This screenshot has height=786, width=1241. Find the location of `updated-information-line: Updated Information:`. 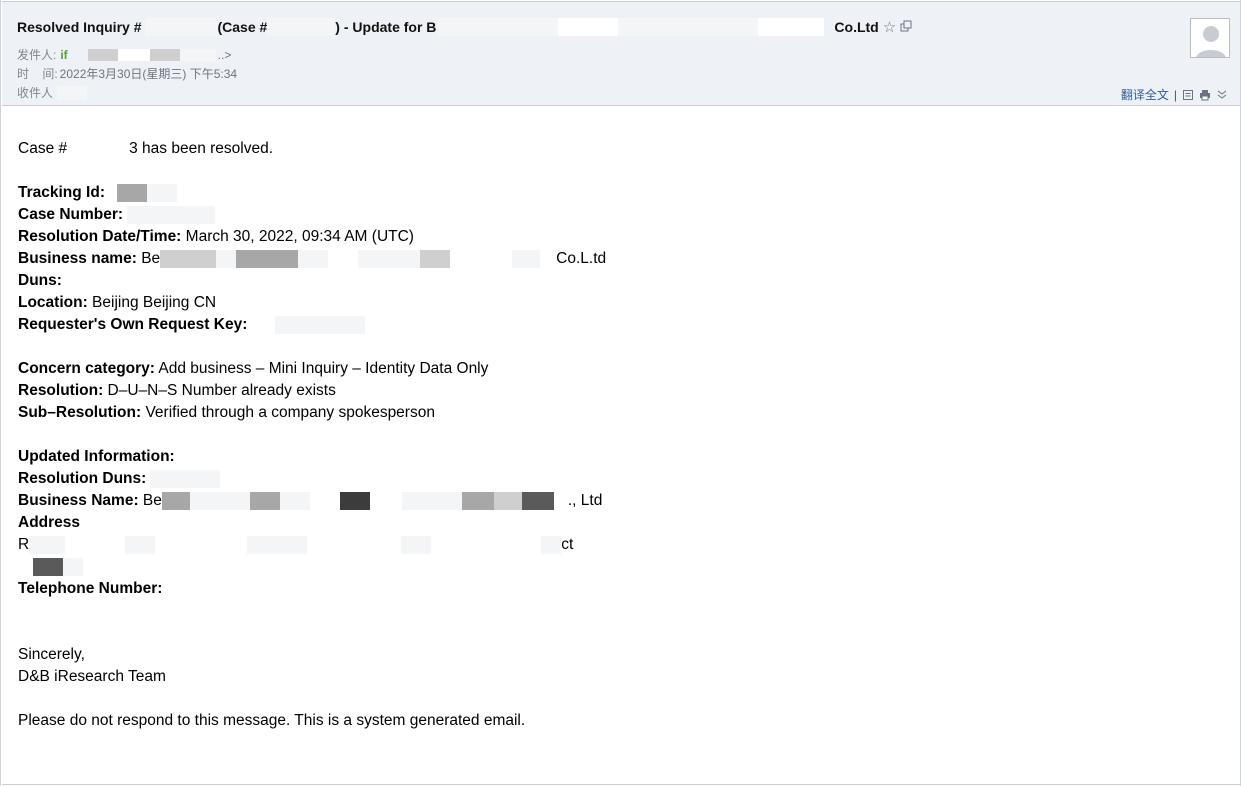

updated-information-line: Updated Information: is located at coordinates (618, 457).